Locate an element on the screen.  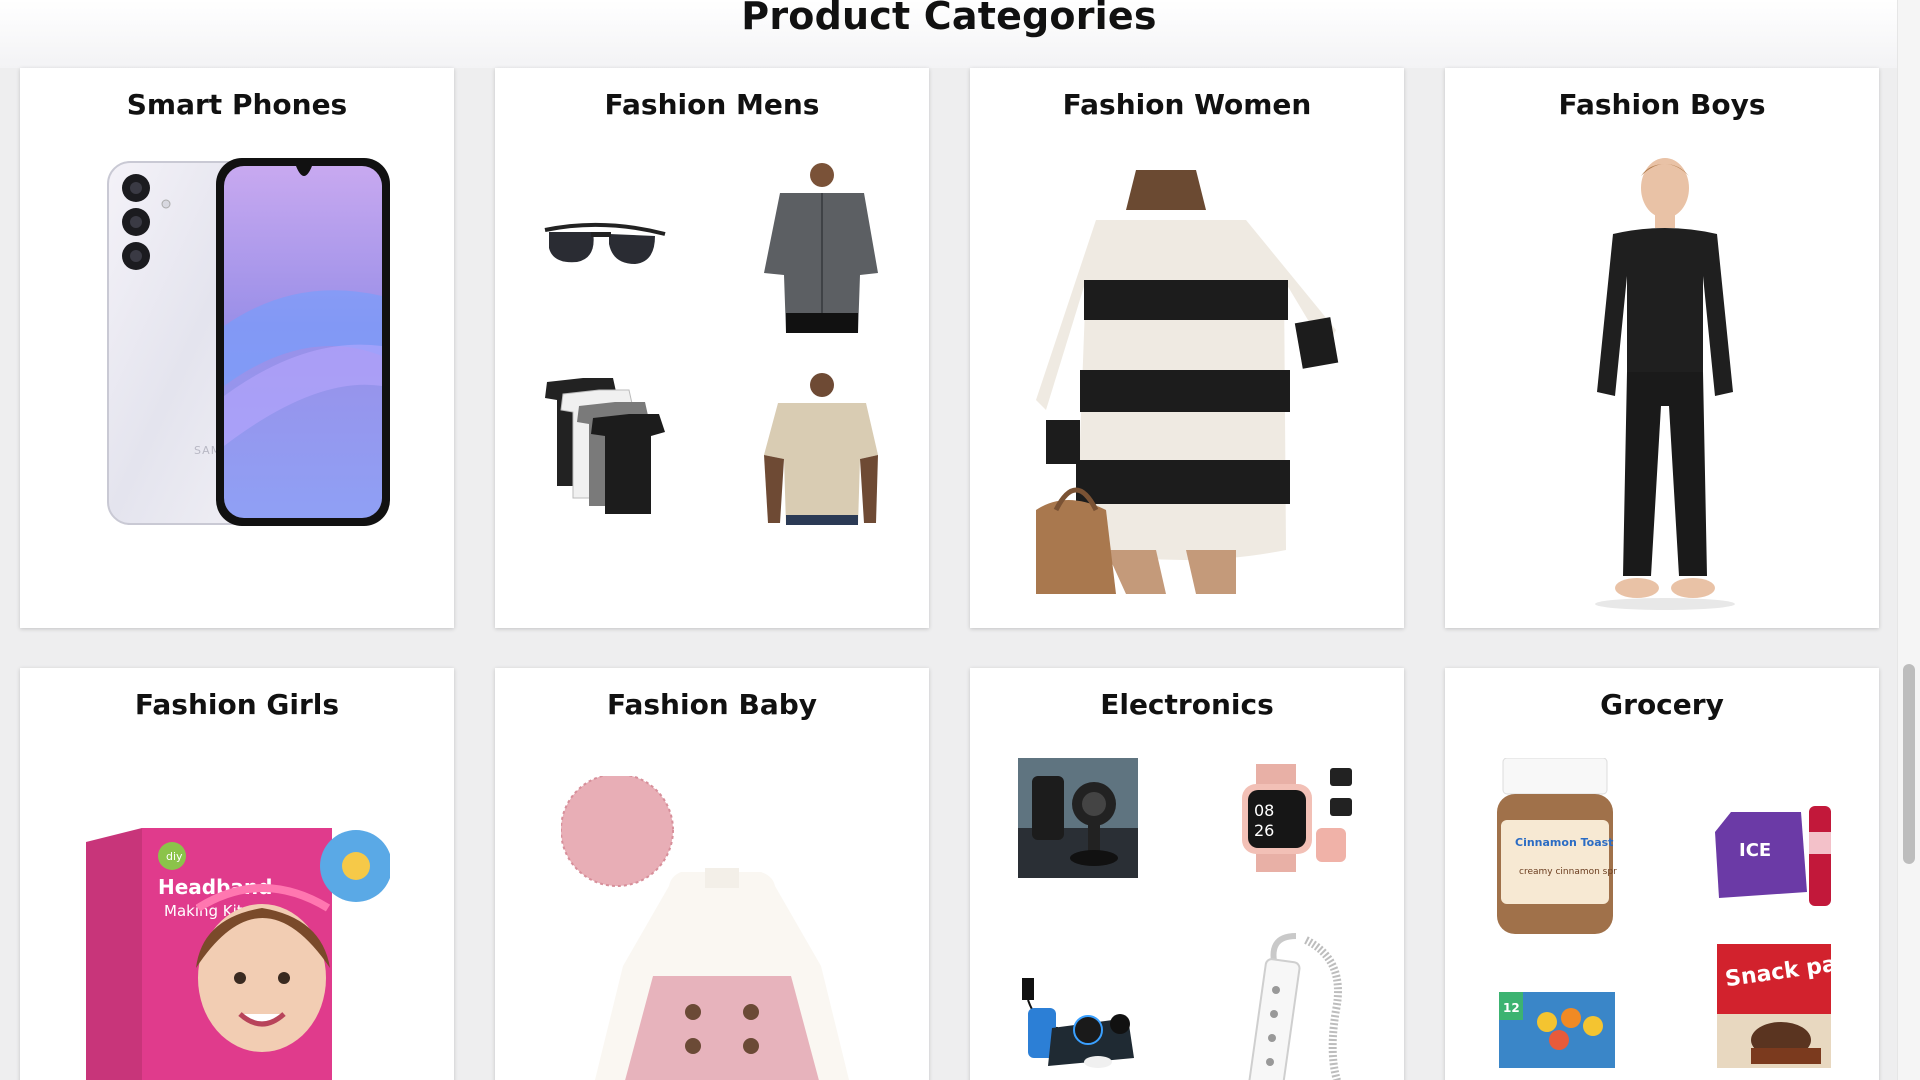
cereal-box-image: 12 is located at coordinates (1555, 1025).